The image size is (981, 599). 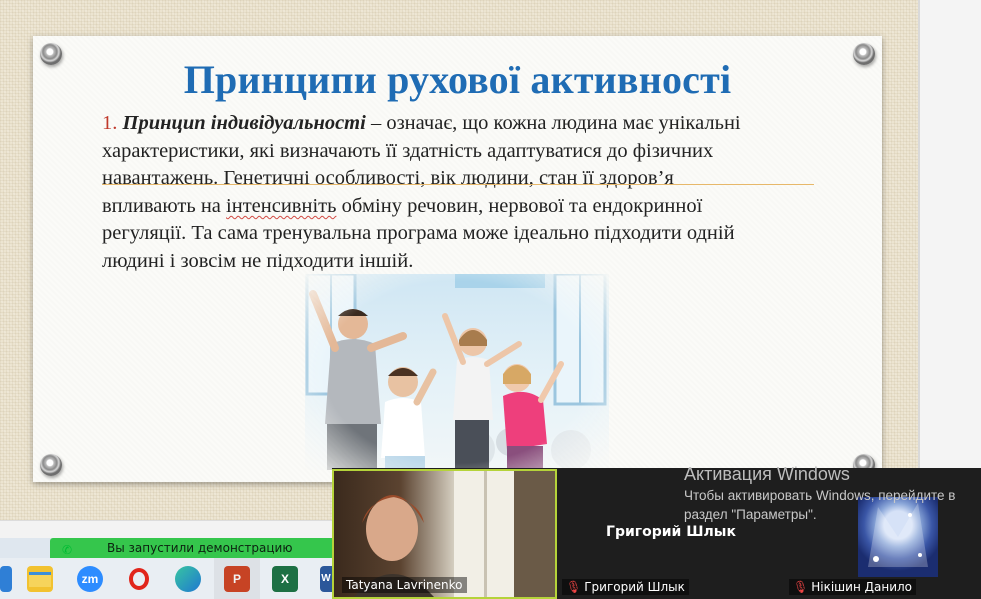 What do you see at coordinates (281, 205) in the screenshot?
I see `misspelled-word: інтенсивніть` at bounding box center [281, 205].